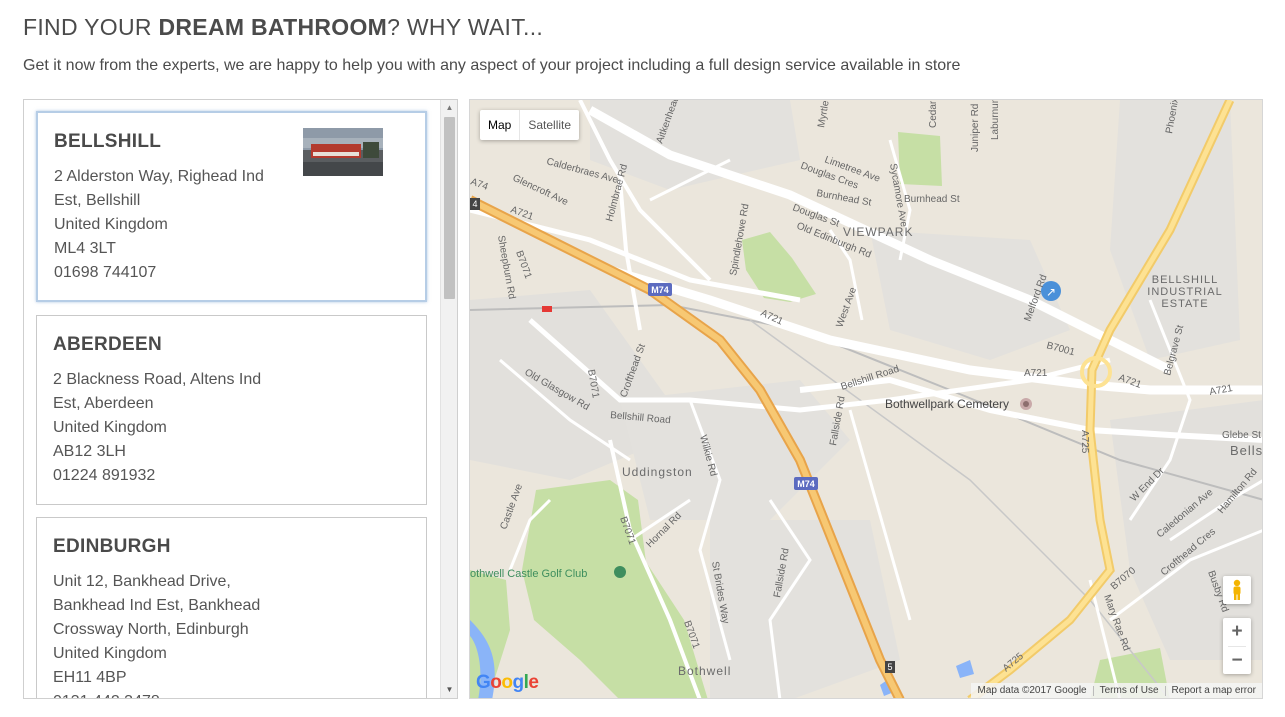 The image size is (1285, 717). I want to click on map-type-control: Map Satellite, so click(530, 125).